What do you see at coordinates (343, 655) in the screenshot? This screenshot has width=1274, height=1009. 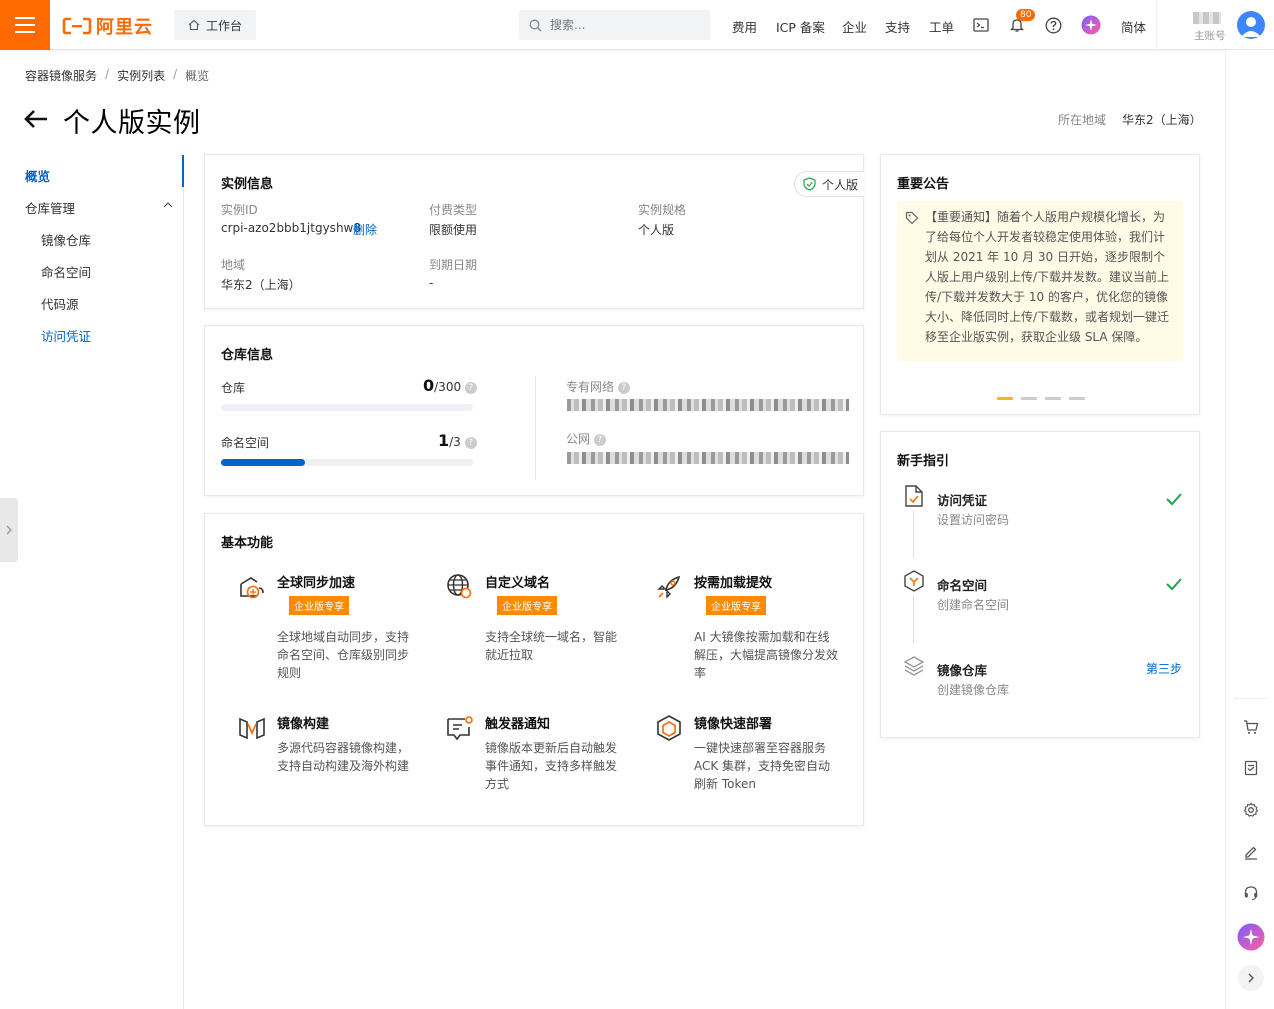 I see `feature-description: 全球地域自动同步，支持命名空间、仓库级别同步规则` at bounding box center [343, 655].